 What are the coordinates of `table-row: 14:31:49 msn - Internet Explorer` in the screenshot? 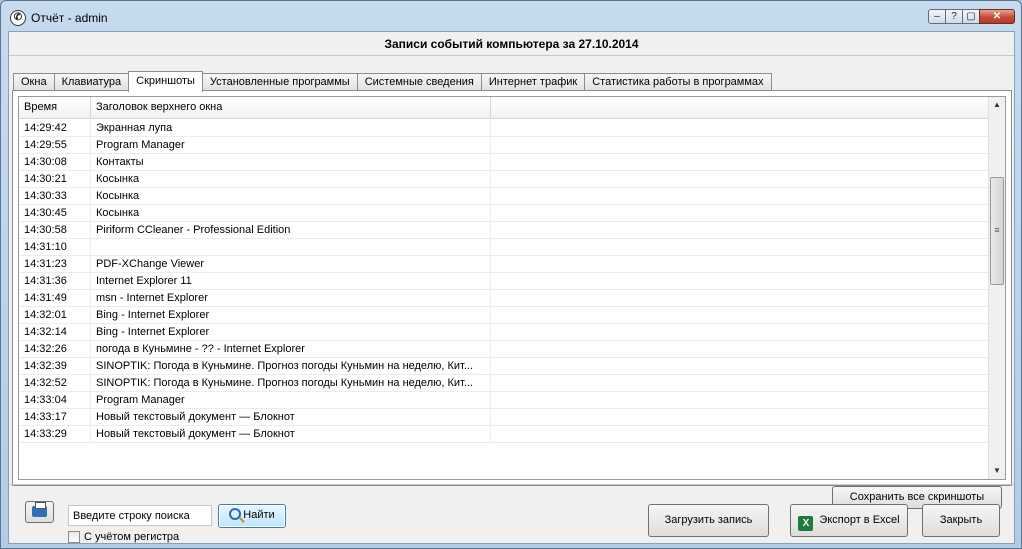 It's located at (504, 298).